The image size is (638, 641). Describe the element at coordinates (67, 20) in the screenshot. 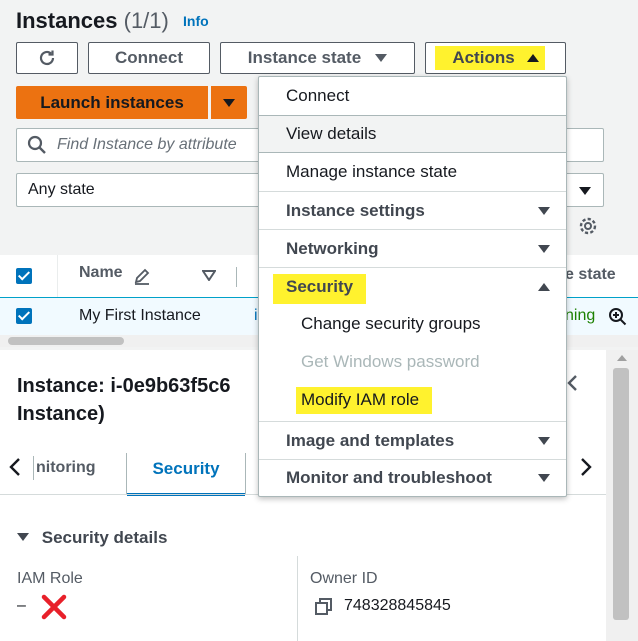

I see `title-text: Instances` at that location.